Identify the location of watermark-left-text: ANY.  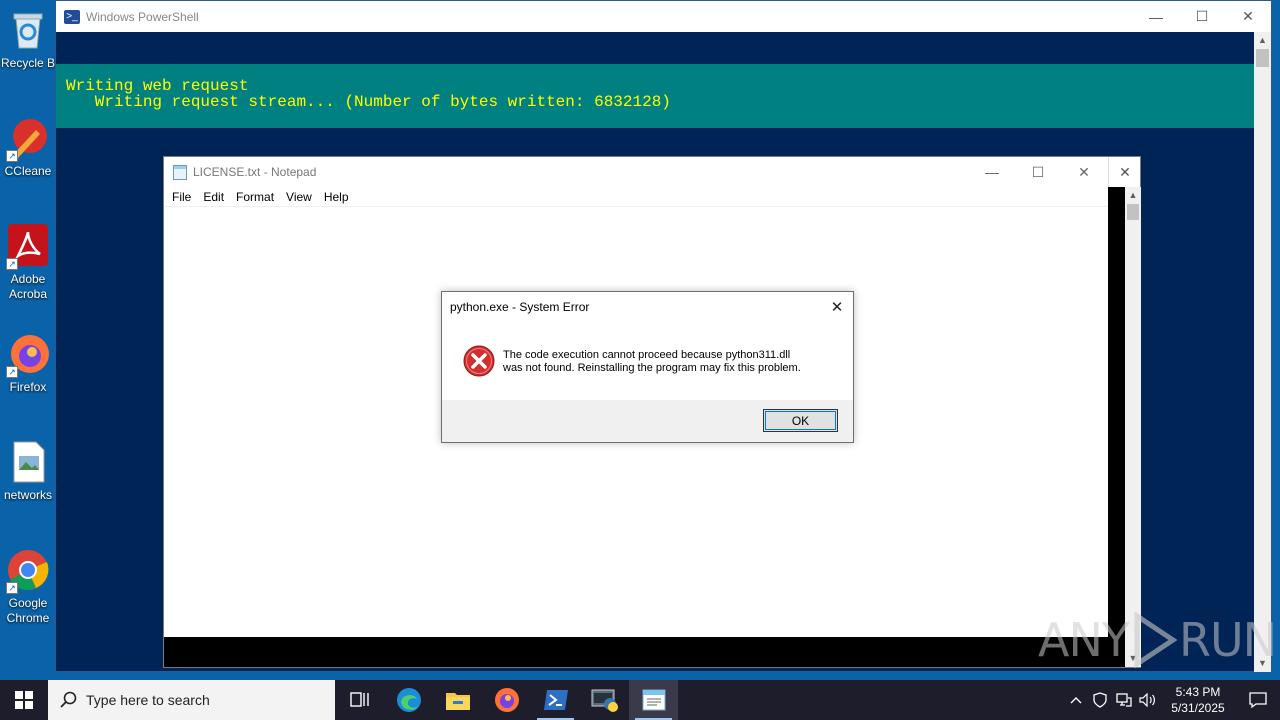
(1084, 640).